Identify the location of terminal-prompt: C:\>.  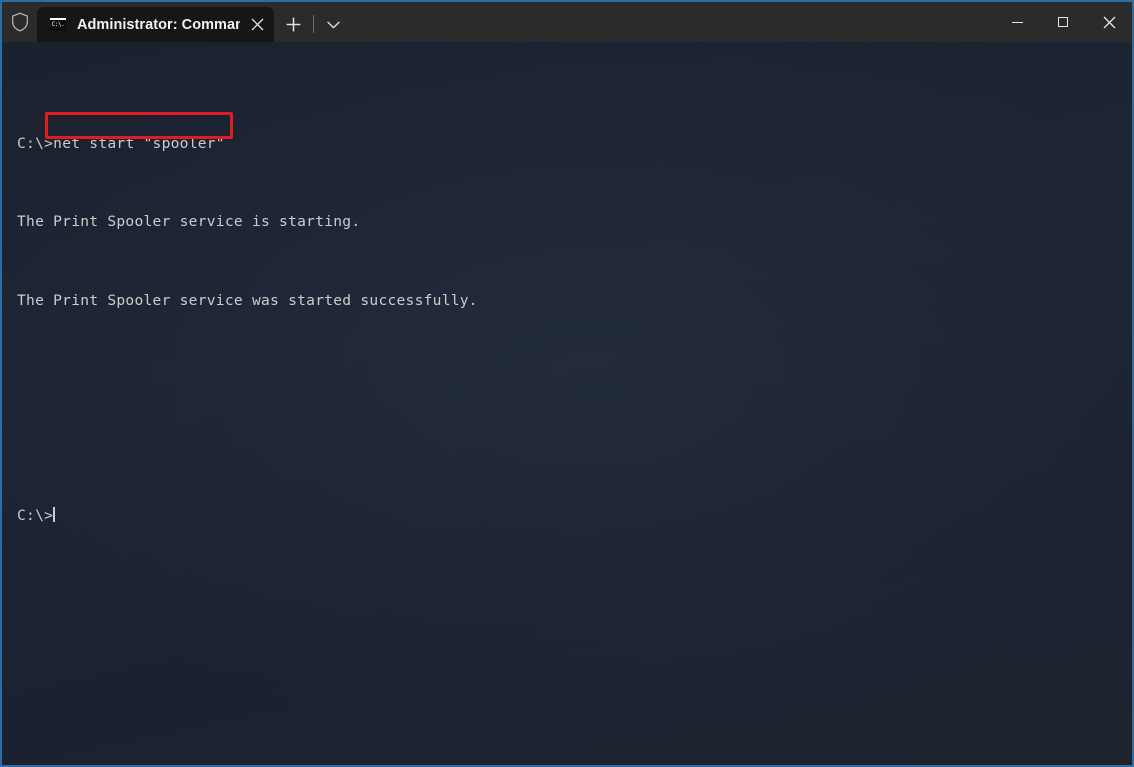
(35, 516).